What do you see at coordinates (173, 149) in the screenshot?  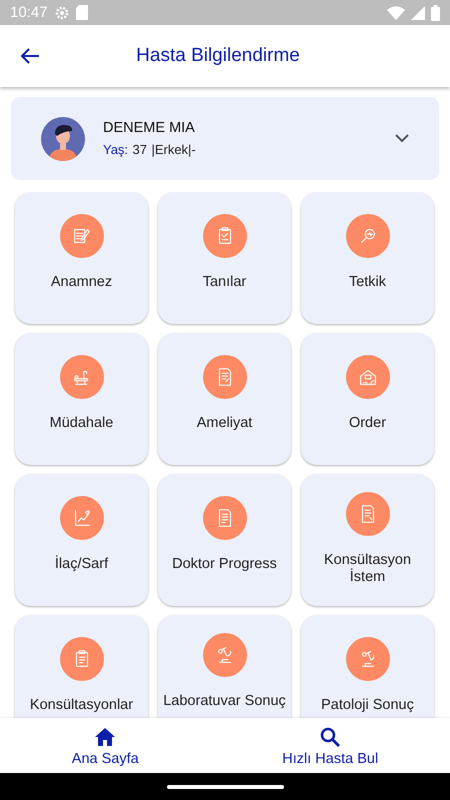 I see `gender-info: |Erkek|-` at bounding box center [173, 149].